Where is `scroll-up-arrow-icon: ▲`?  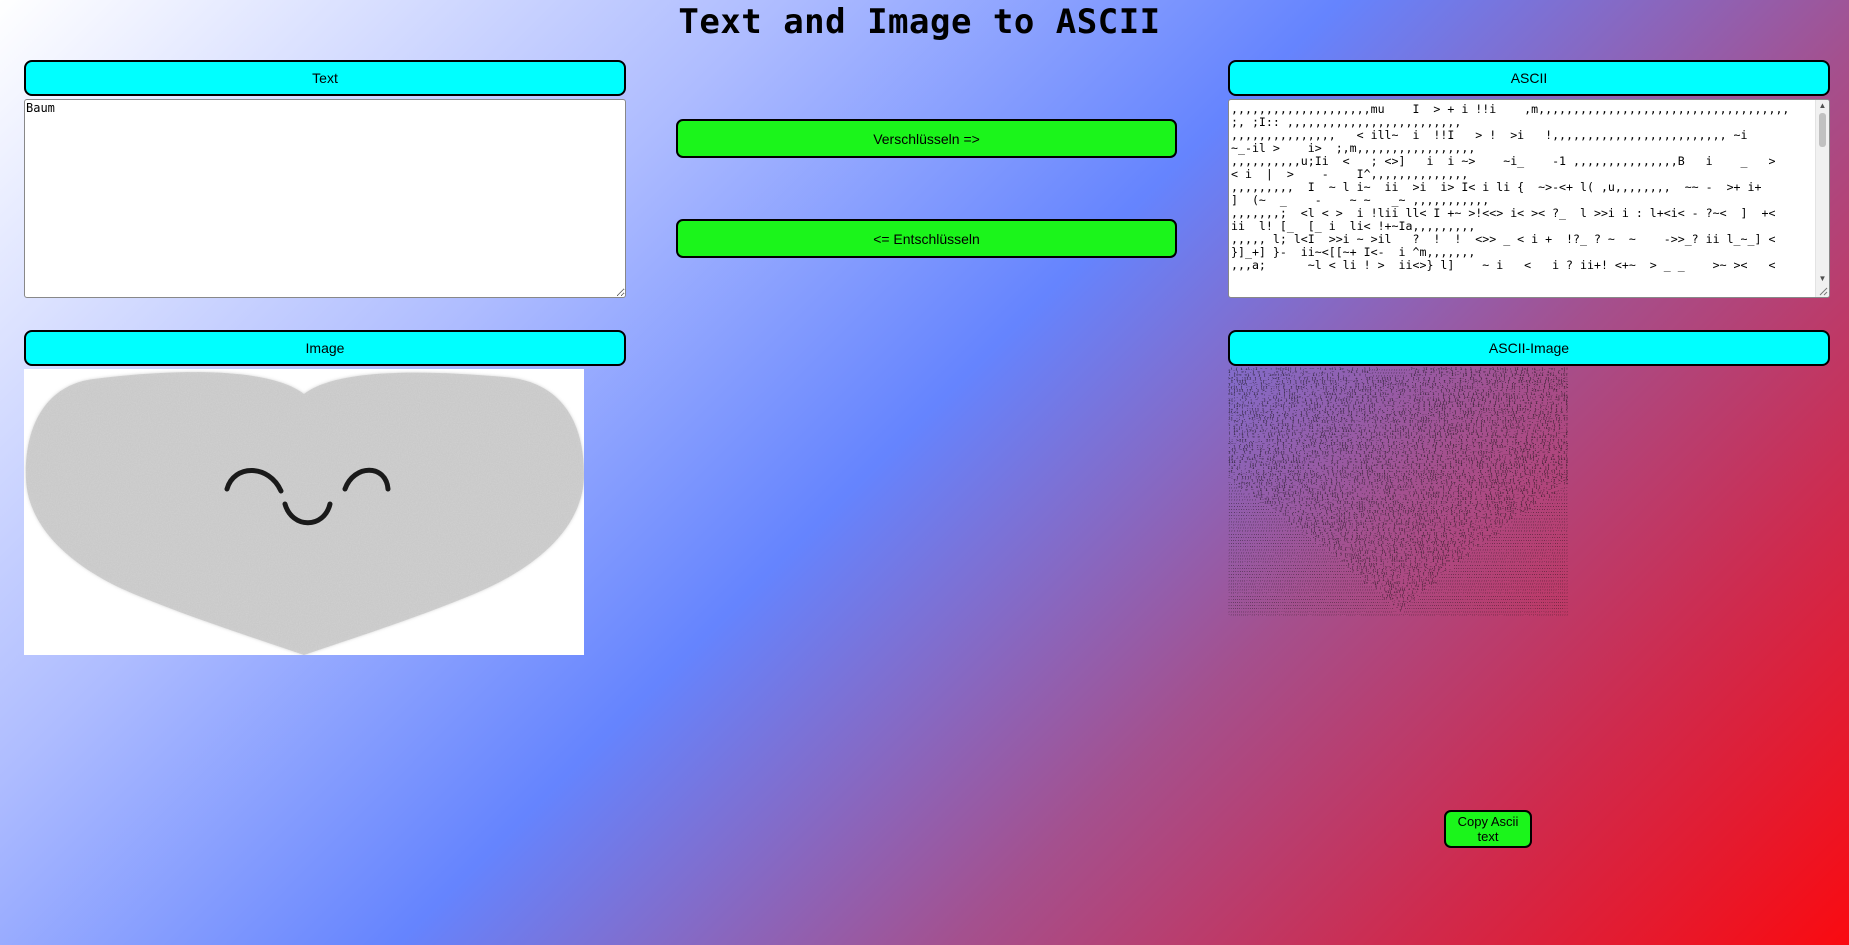
scroll-up-arrow-icon: ▲ is located at coordinates (1822, 106).